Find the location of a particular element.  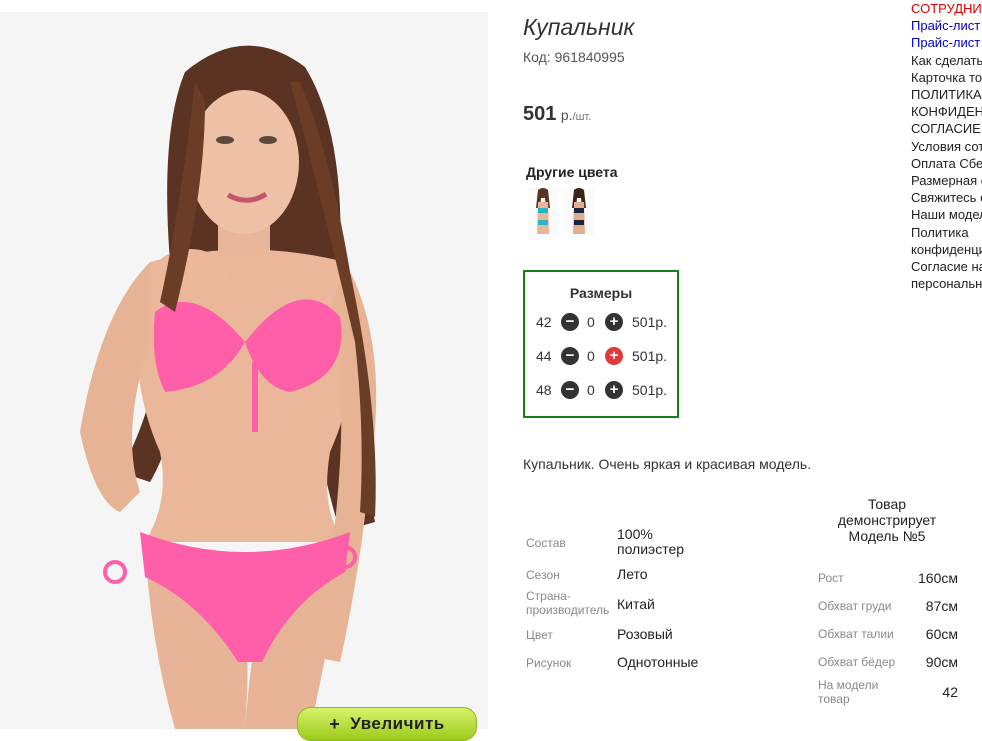

menu-link: СОГЛАСИЕ is located at coordinates (946, 128).